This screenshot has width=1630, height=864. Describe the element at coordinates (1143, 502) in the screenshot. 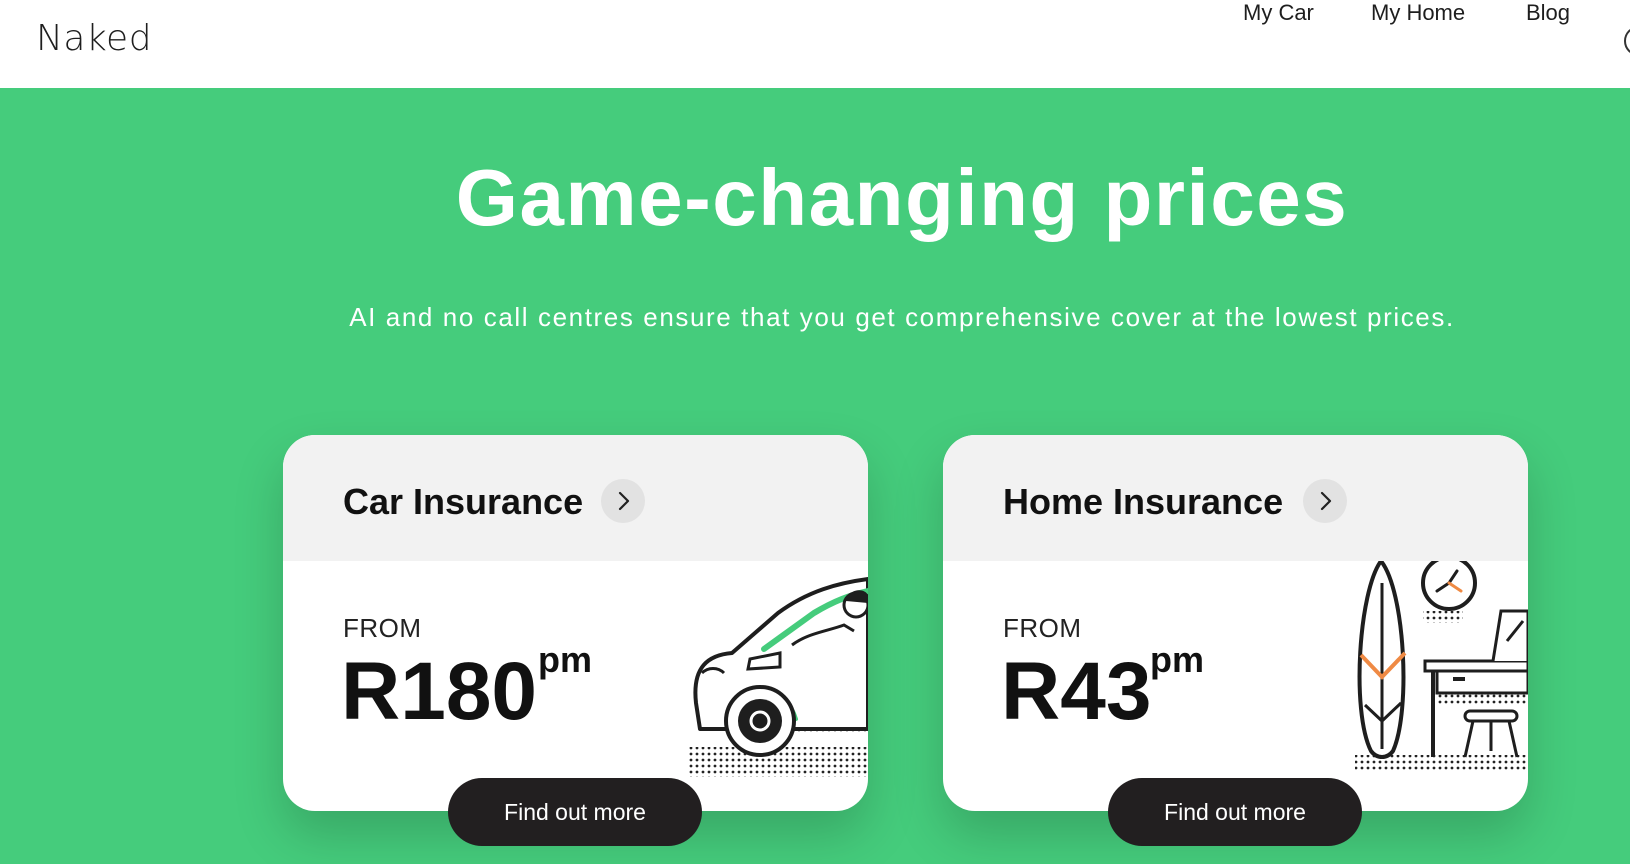

I see `card-title: Home Insurance` at that location.